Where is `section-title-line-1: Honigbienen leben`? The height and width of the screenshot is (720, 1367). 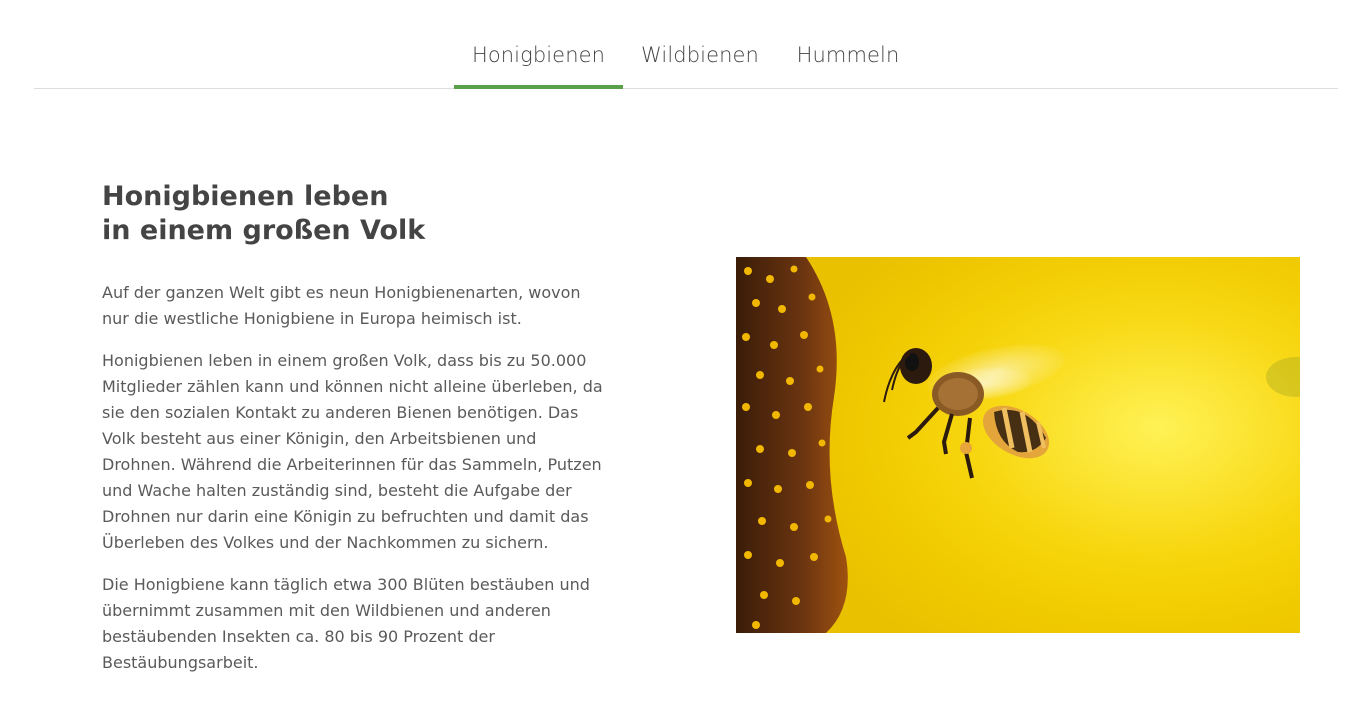
section-title-line-1: Honigbienen leben is located at coordinates (245, 196).